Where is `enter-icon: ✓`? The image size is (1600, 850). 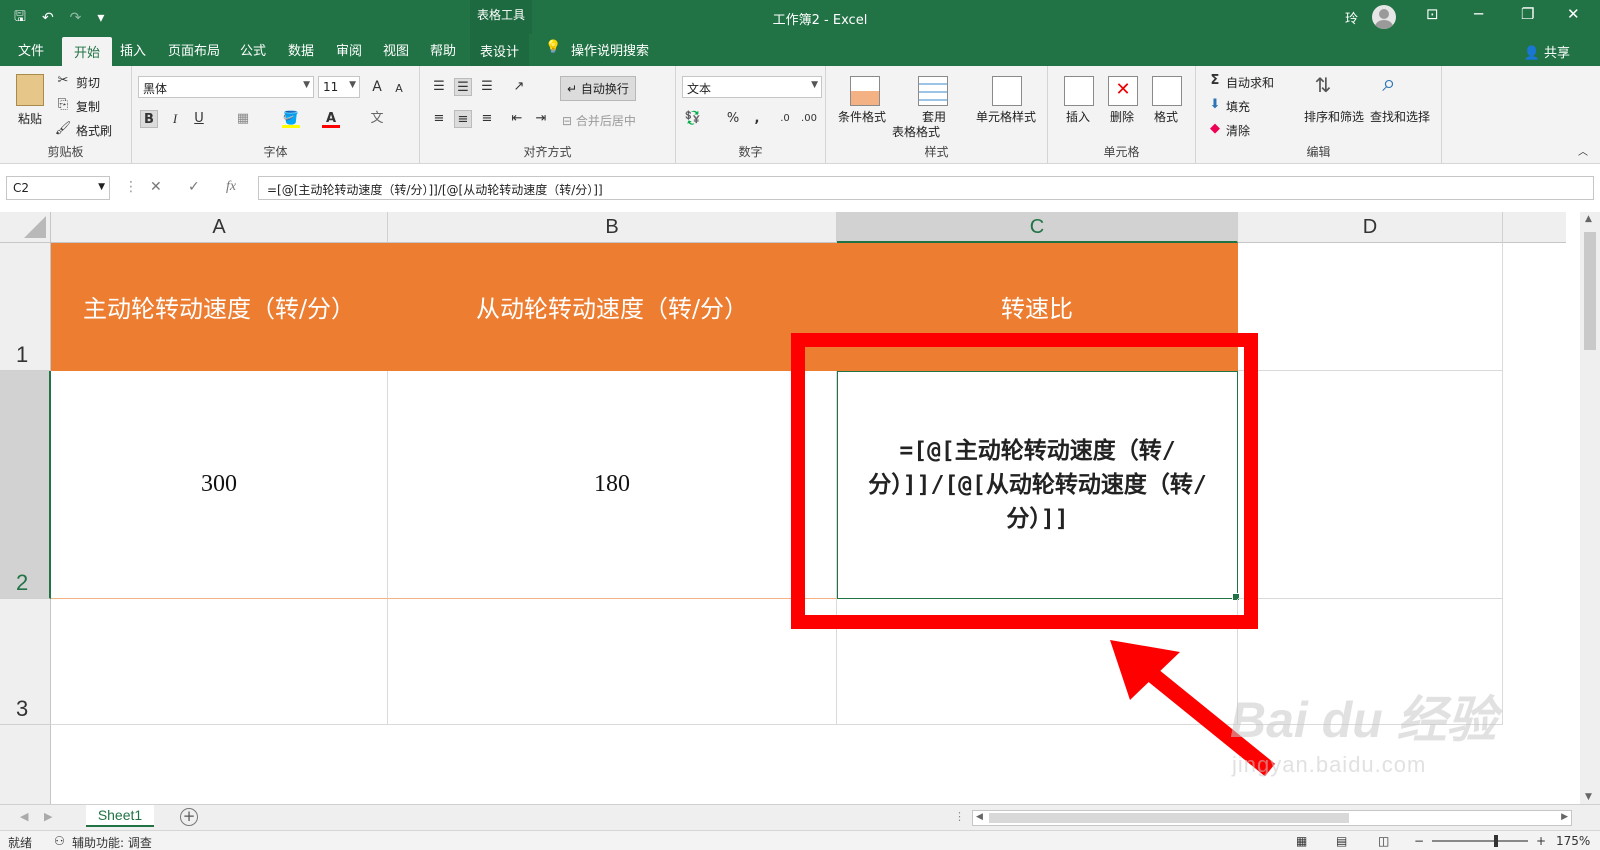
enter-icon: ✓ is located at coordinates (194, 187).